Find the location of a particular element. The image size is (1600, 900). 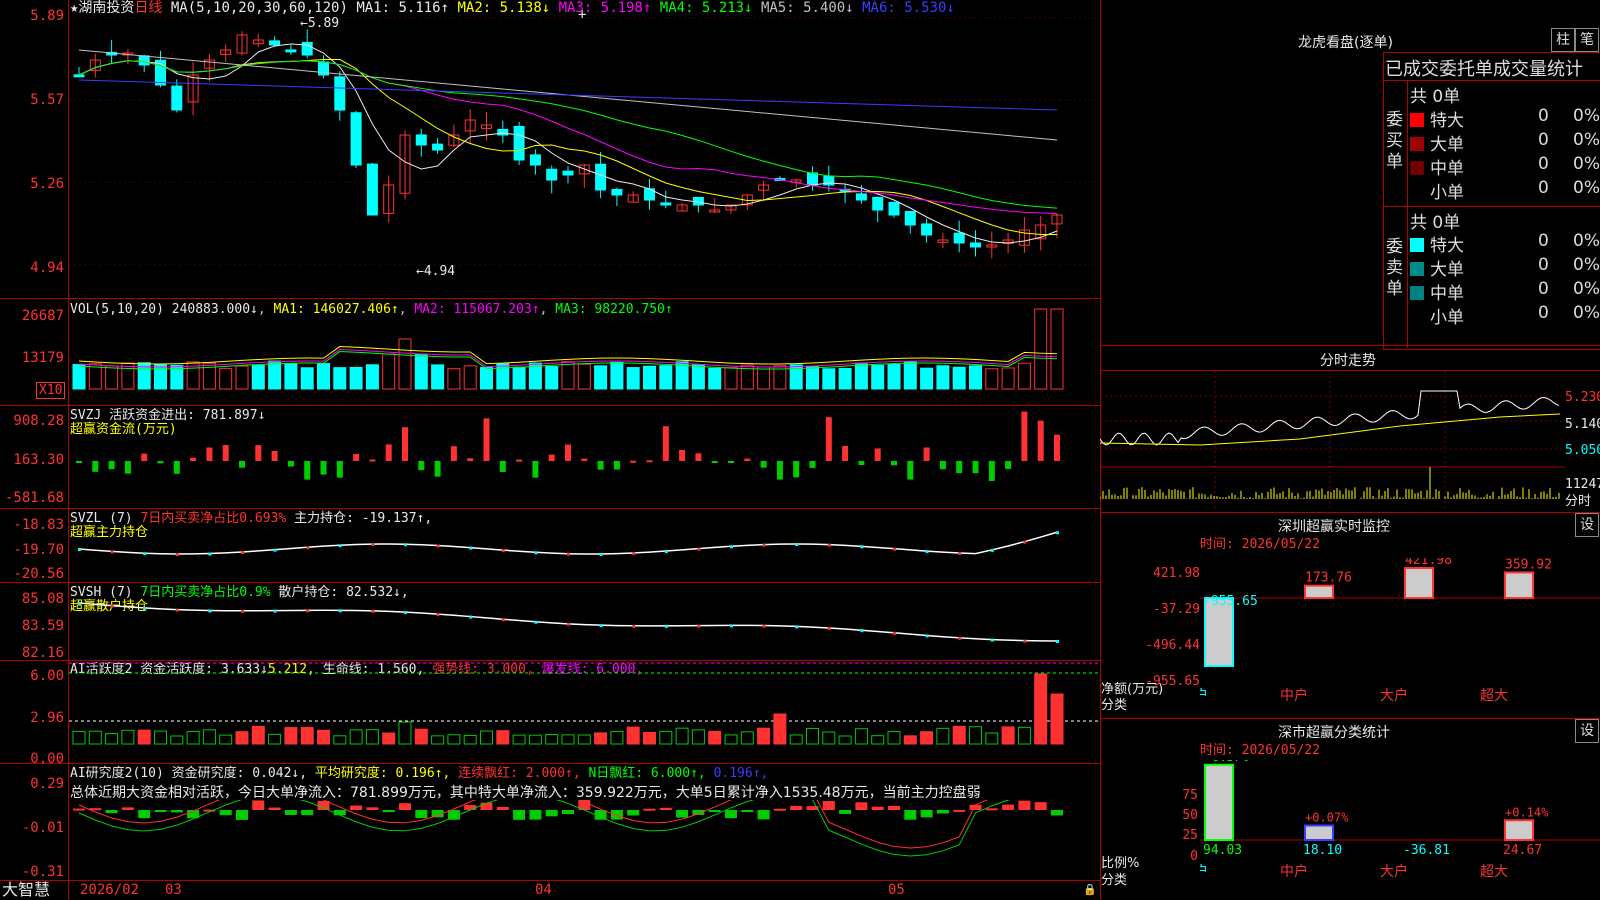

sz-monitor-settings-button: 设 is located at coordinates (1587, 525).